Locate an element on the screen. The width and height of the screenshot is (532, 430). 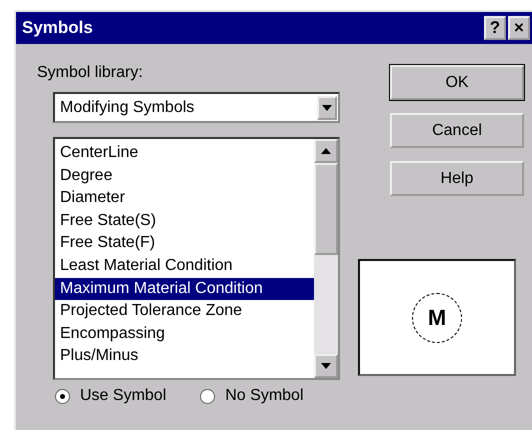
library-dropdown: Modifying Symbols is located at coordinates (196, 107).